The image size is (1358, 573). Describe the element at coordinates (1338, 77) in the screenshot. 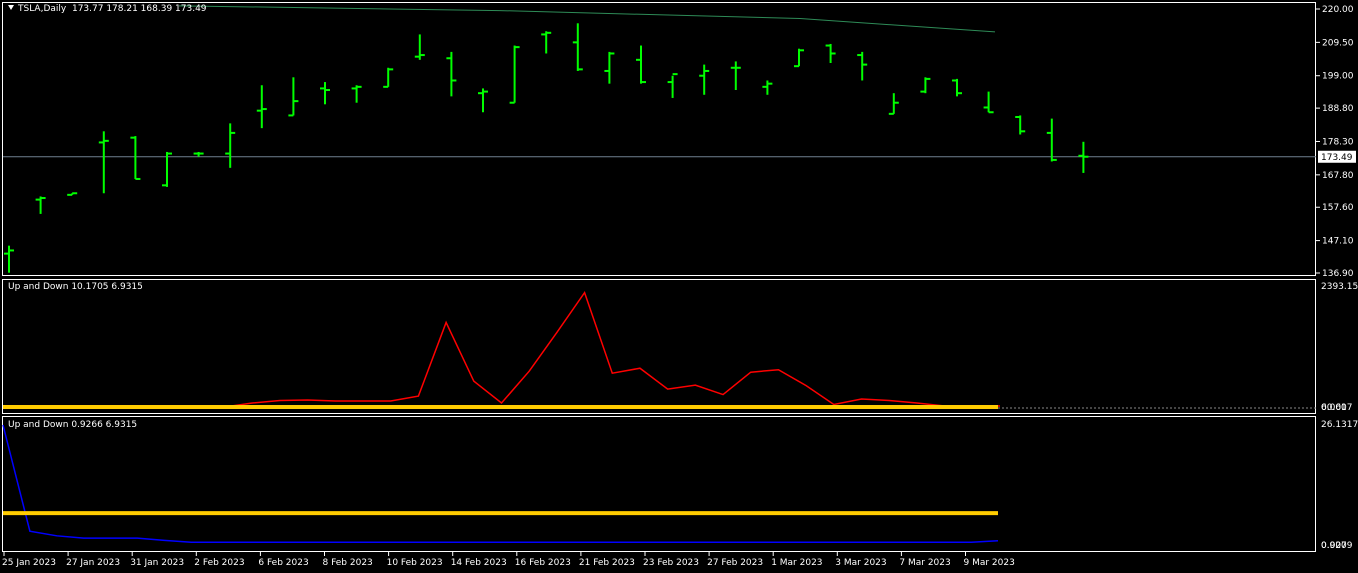

I see `y-tick-label: 199.00` at that location.